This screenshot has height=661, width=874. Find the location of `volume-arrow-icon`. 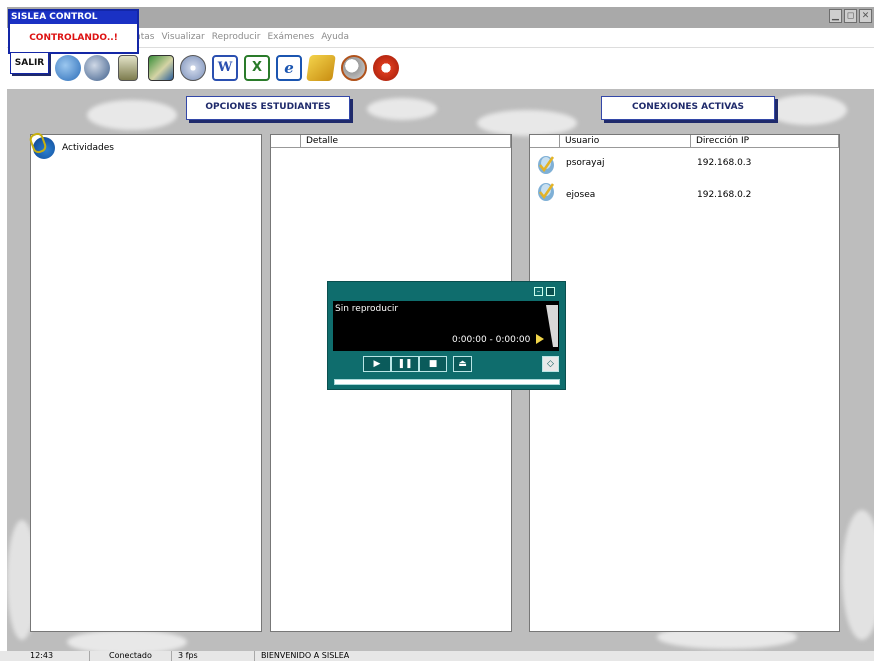

volume-arrow-icon is located at coordinates (540, 339).